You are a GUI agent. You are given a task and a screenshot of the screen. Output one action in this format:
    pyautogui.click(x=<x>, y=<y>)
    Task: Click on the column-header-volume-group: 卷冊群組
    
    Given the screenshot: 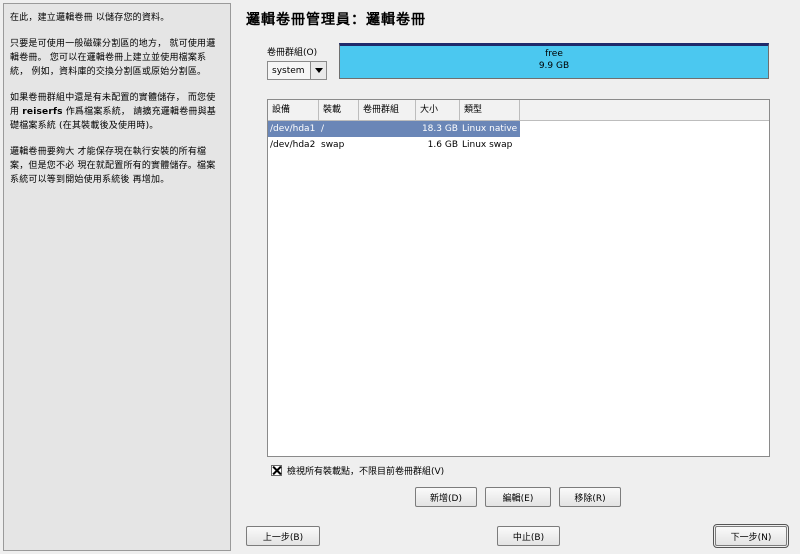 What is the action you would take?
    pyautogui.click(x=387, y=110)
    